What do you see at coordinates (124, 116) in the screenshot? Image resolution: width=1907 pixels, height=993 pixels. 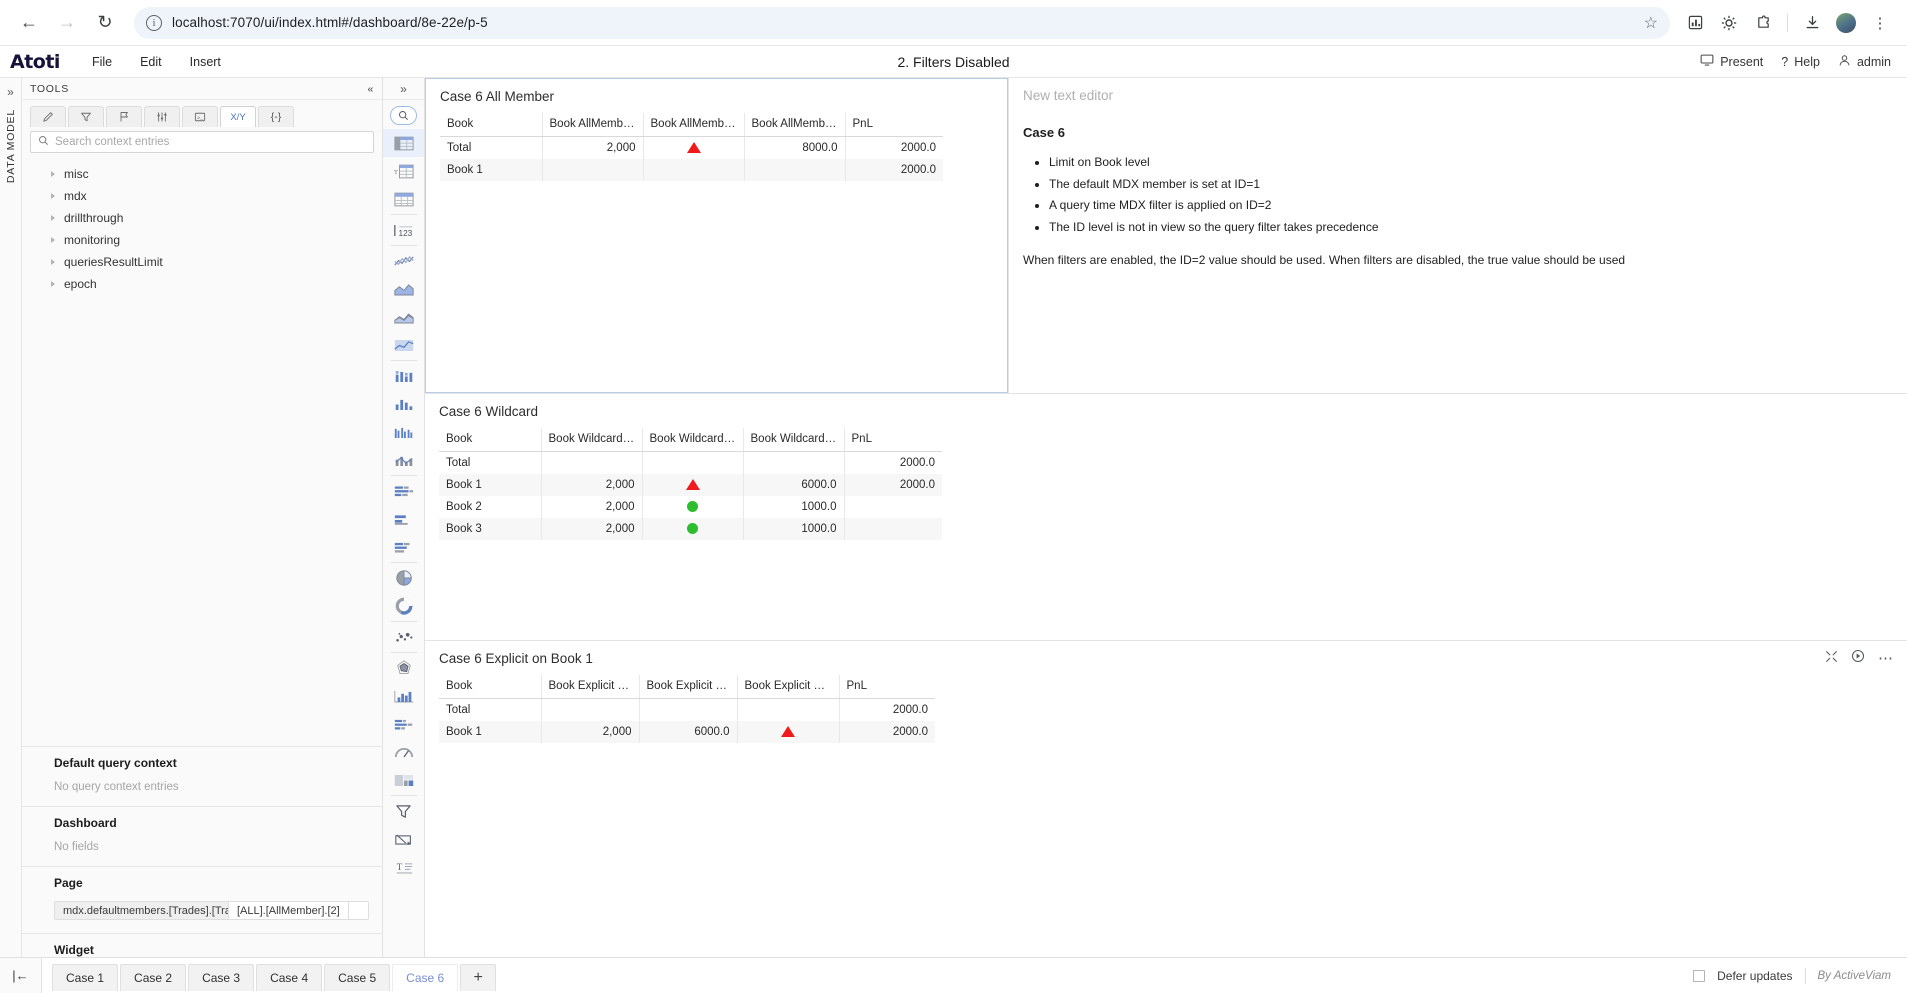 I see `flag-icon` at bounding box center [124, 116].